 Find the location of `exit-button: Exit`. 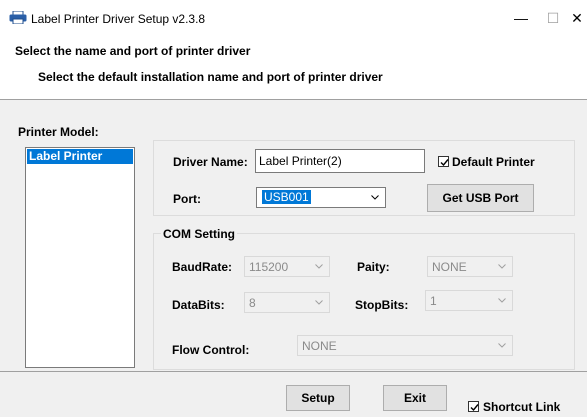

exit-button: Exit is located at coordinates (415, 398).